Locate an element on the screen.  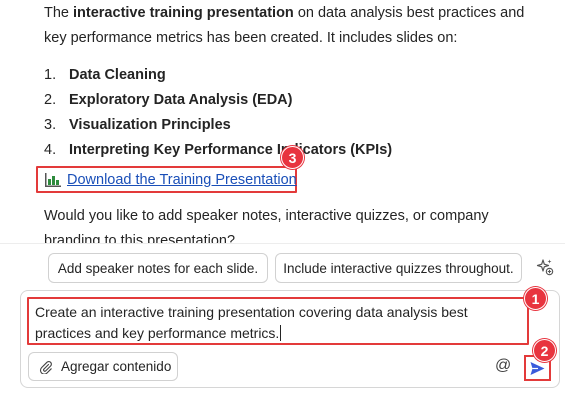
download-link-container: Download the Training Presentation is located at coordinates (166, 179).